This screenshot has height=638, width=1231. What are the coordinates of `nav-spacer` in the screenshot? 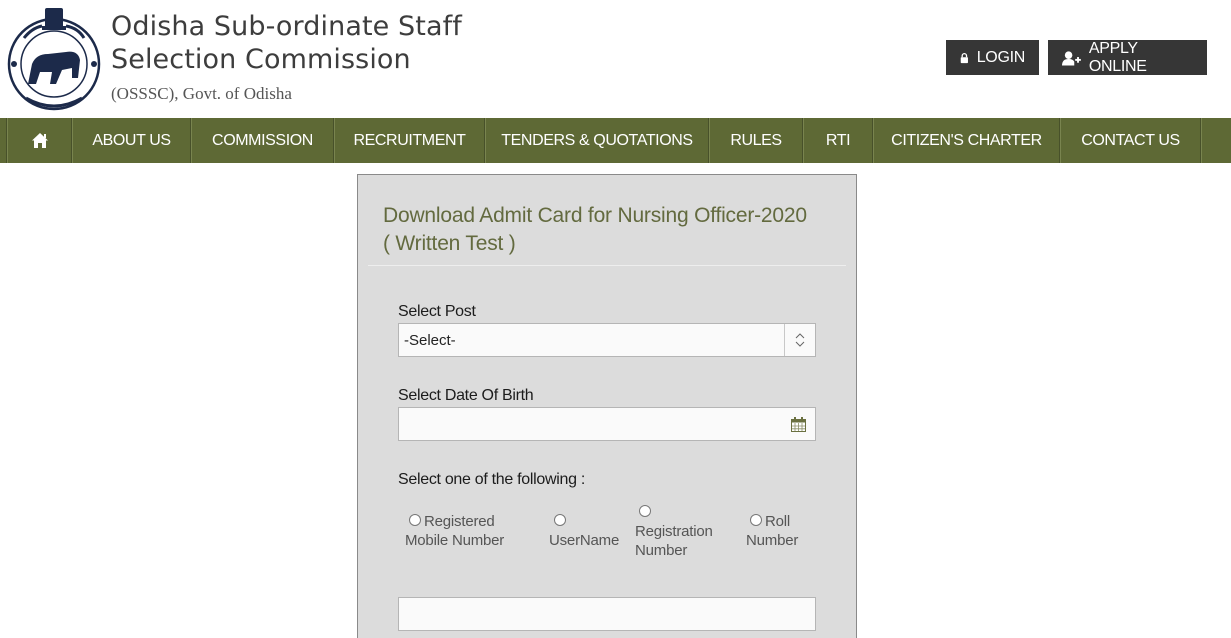 It's located at (3, 140).